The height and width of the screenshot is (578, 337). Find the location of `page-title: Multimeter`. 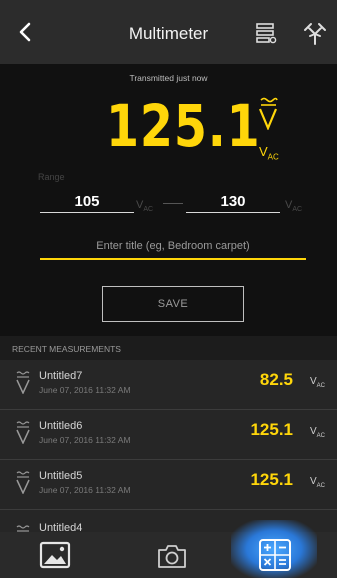

page-title: Multimeter is located at coordinates (168, 33).